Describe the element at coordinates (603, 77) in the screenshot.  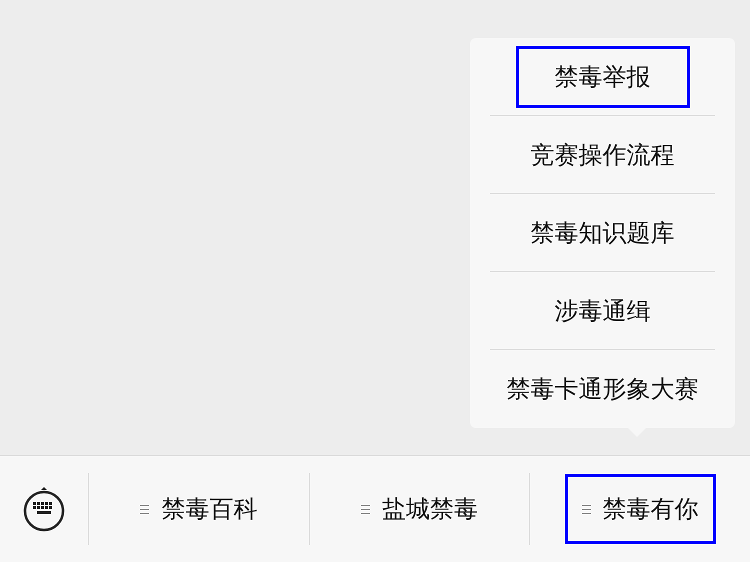
I see `menu-item: 禁毒举报` at that location.